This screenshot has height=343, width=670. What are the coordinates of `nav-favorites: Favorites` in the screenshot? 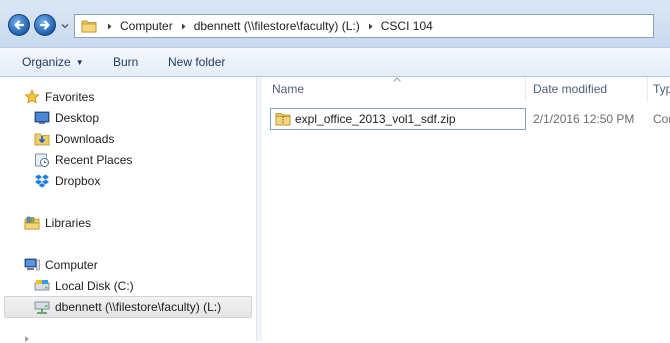 It's located at (59, 97).